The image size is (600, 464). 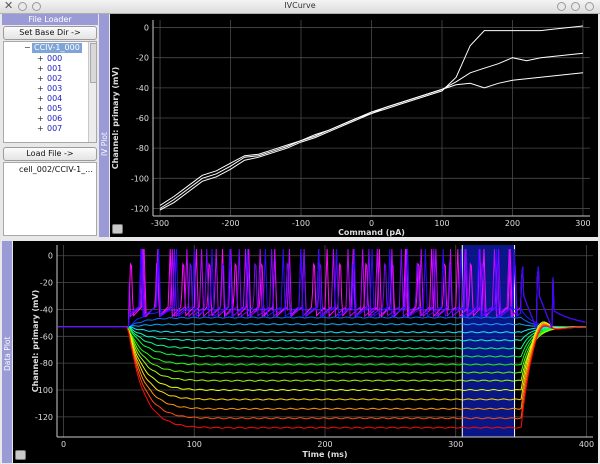 I want to click on tree-item: +000, so click(x=46, y=59).